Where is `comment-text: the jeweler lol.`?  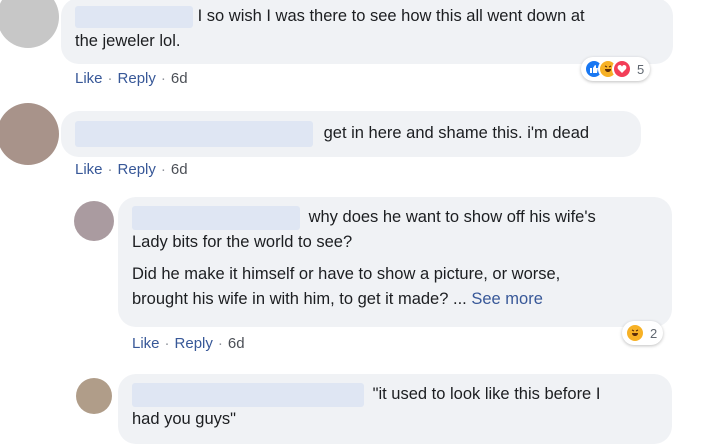
comment-text: the jeweler lol. is located at coordinates (128, 41).